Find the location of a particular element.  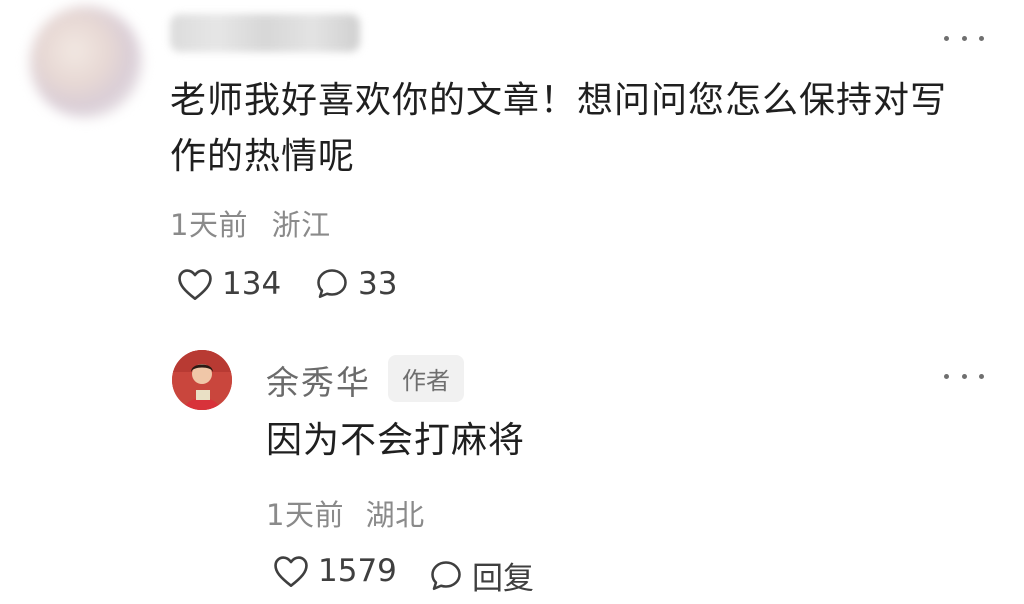

commenter-avatar is located at coordinates (86, 62).